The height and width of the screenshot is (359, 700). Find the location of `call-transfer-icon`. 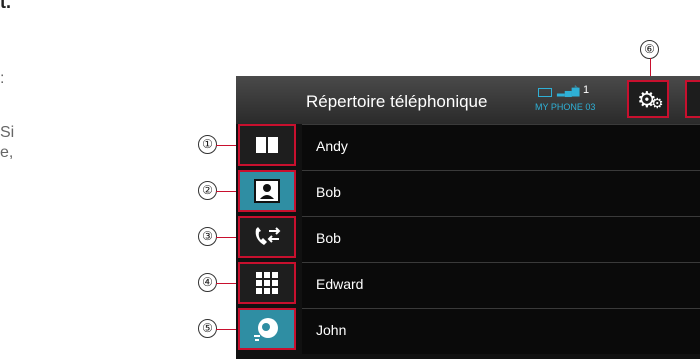

call-transfer-icon is located at coordinates (267, 237).